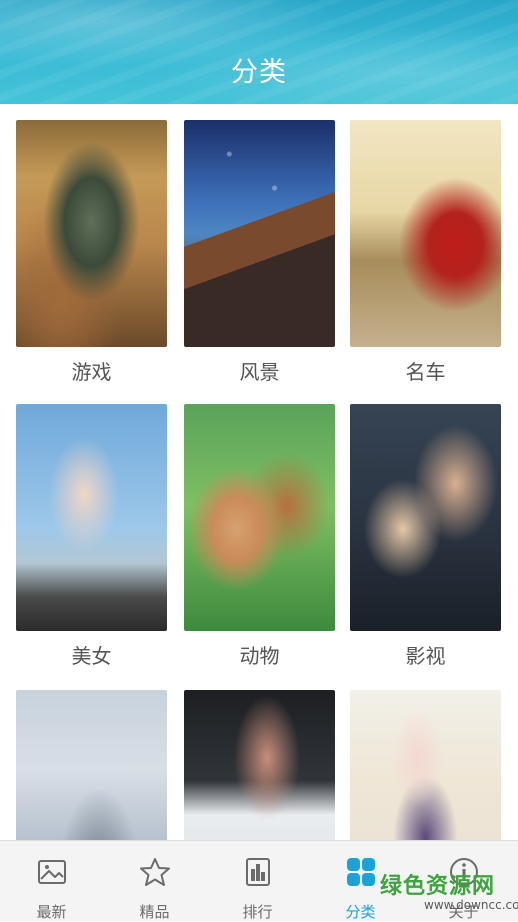 The height and width of the screenshot is (922, 518). Describe the element at coordinates (259, 72) in the screenshot. I see `page-title: 分类` at that location.